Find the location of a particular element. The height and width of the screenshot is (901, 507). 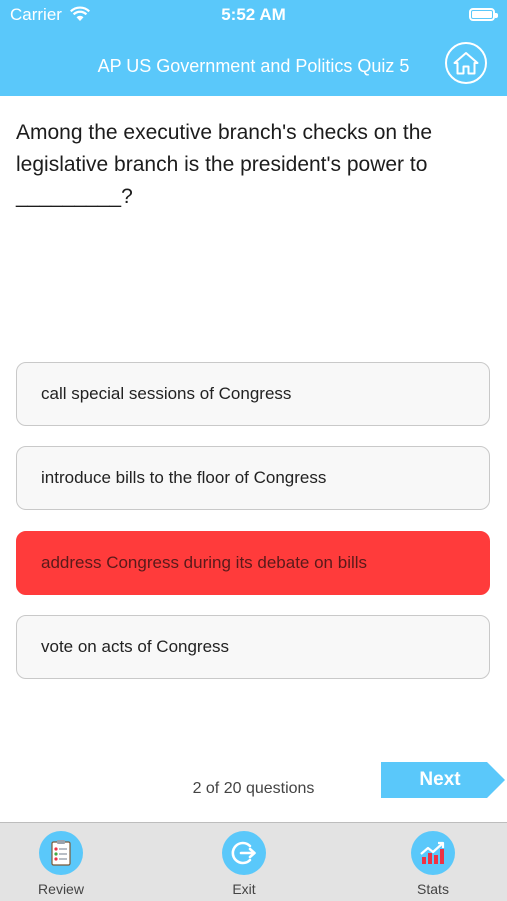

page-title: AP US Government and Politics Quiz 5 is located at coordinates (253, 66).